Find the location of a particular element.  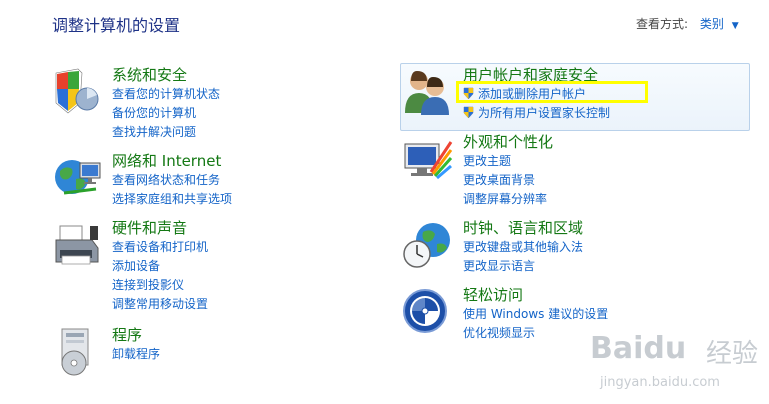

link-parental-controls: 为所有用户设置家长控制 is located at coordinates (536, 113).